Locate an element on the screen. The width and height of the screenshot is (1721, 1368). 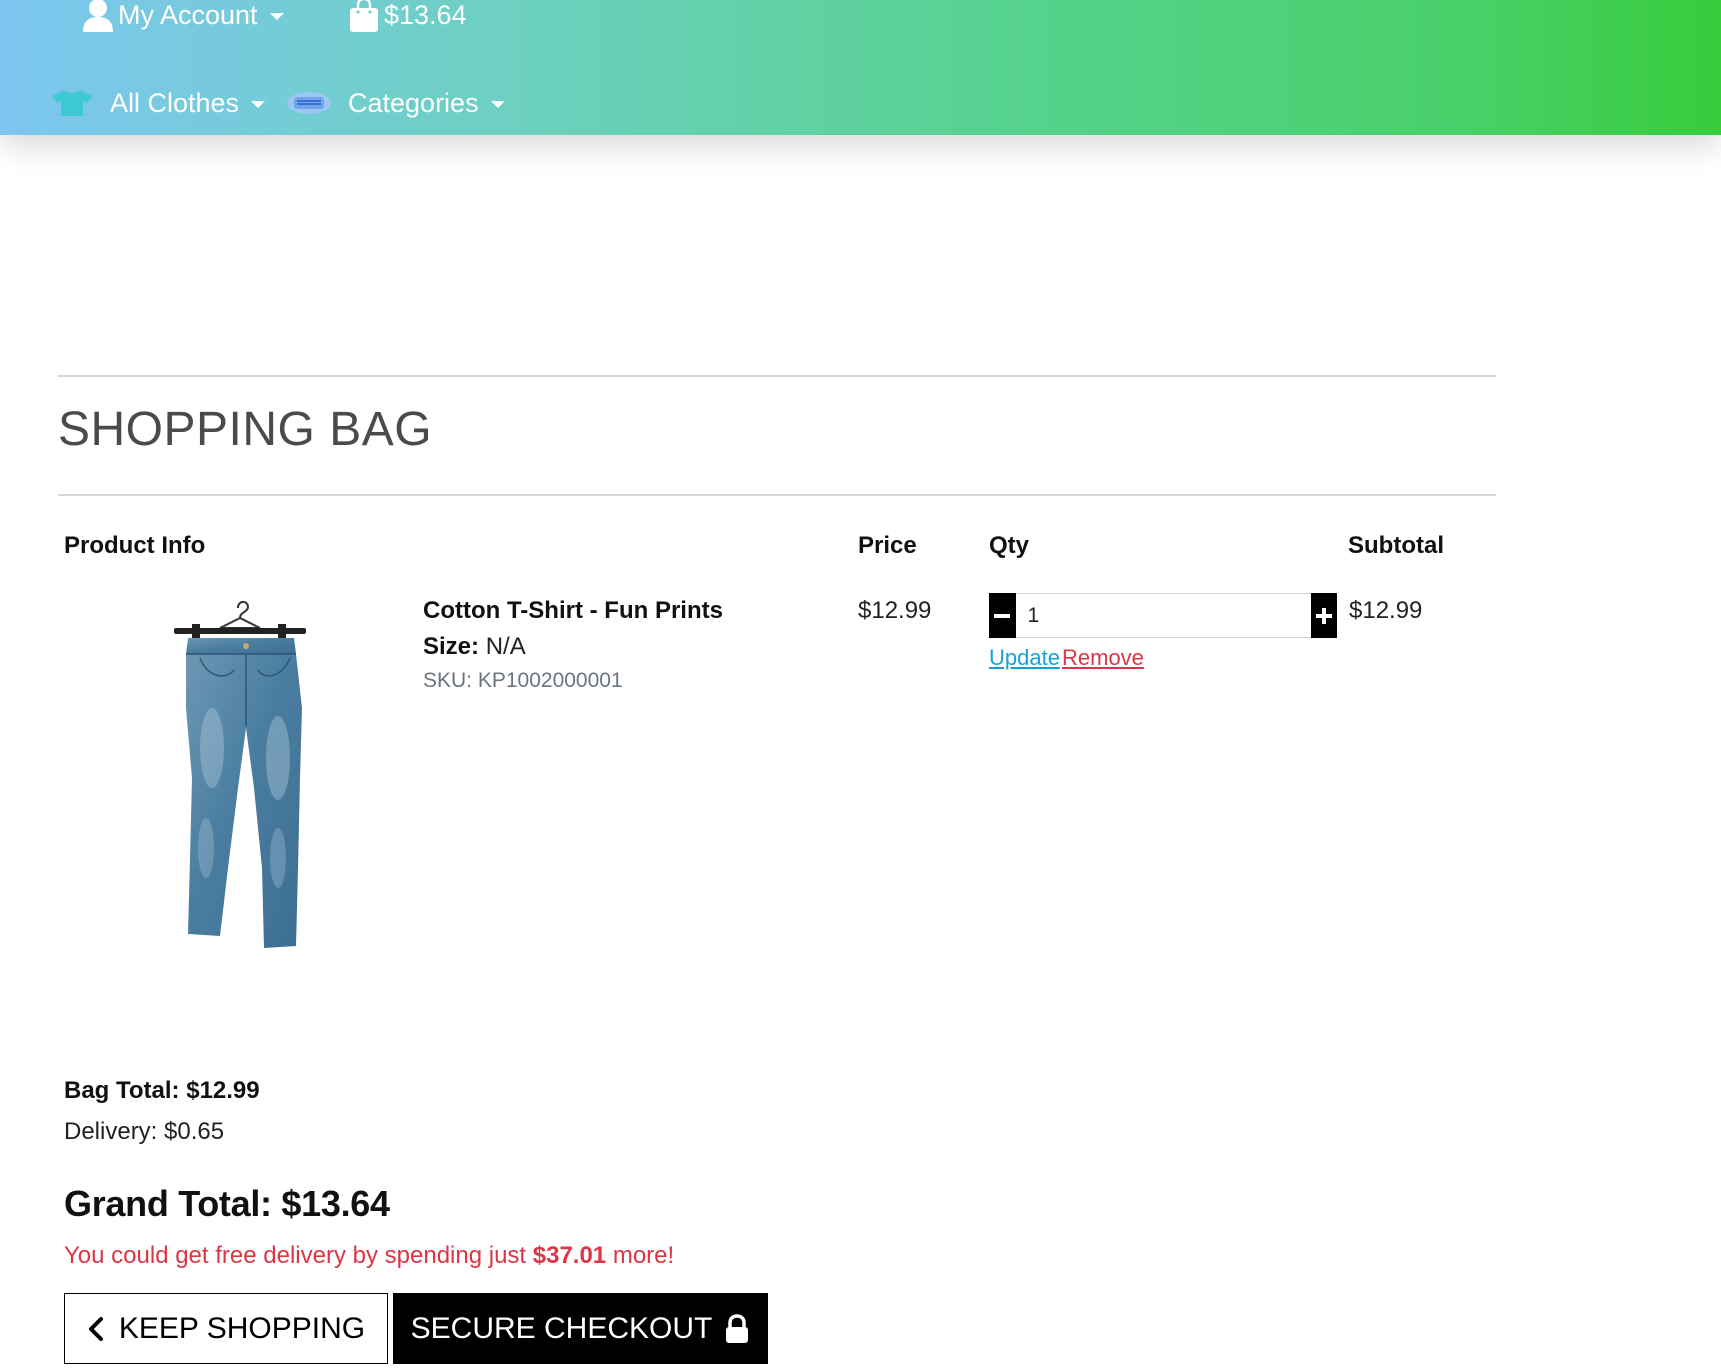
product-name: Cotton T-Shirt - Fun Prints is located at coordinates (573, 611).